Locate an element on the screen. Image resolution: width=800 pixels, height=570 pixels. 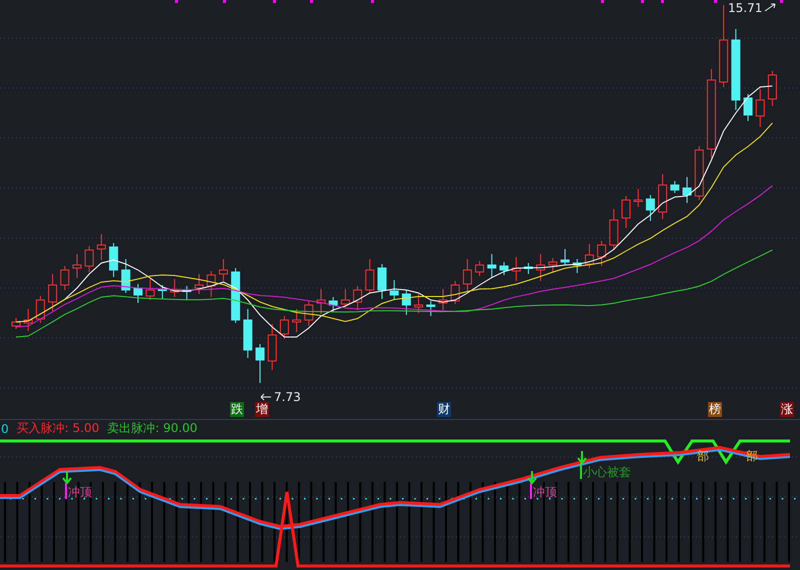
event-marker: 榜 is located at coordinates (715, 409).